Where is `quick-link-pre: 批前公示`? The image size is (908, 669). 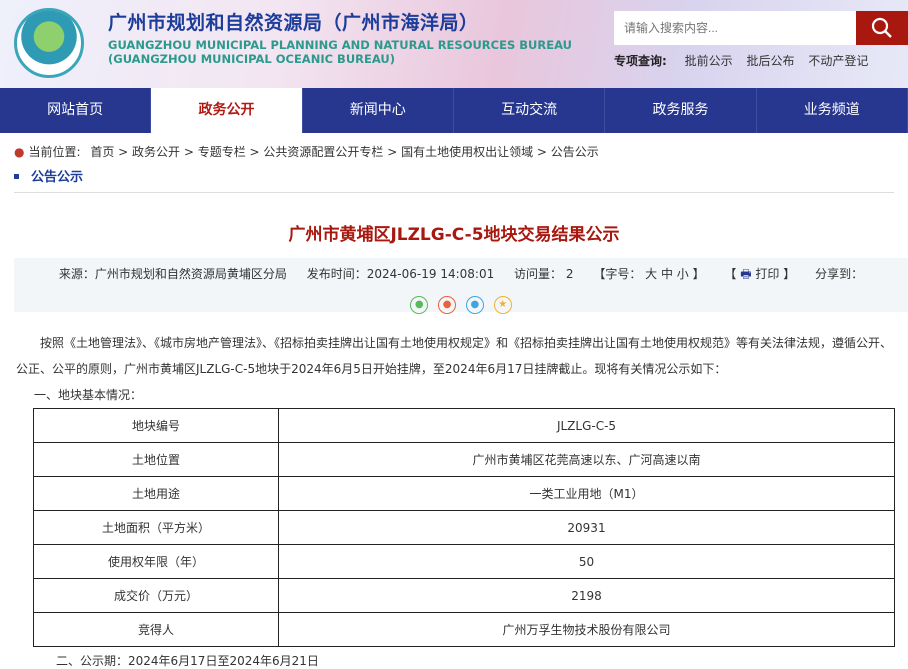
quick-link-pre: 批前公示 is located at coordinates (709, 61).